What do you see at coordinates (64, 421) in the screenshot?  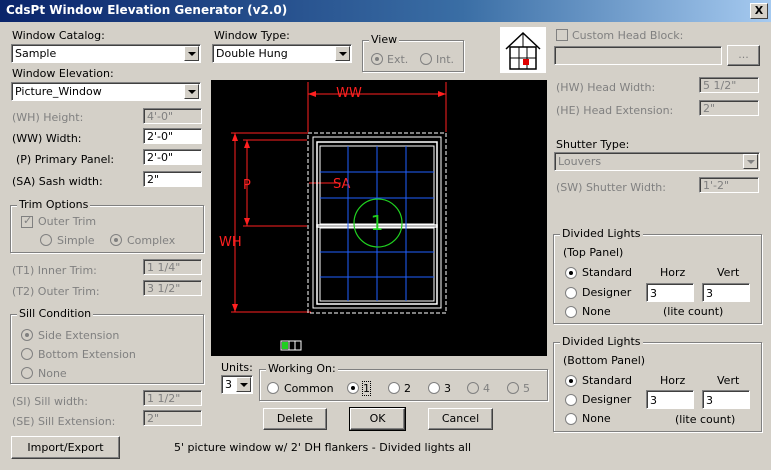 I see `sill-extension-label: (SE) Sill Extension:` at bounding box center [64, 421].